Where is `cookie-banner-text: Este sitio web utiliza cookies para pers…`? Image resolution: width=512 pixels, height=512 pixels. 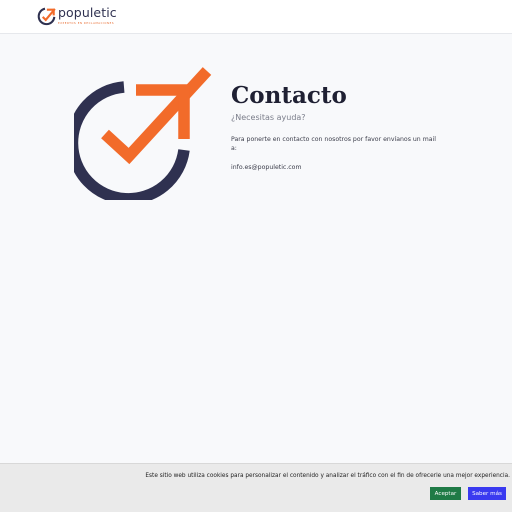 cookie-banner-text: Este sitio web utiliza cookies para pers… is located at coordinates (327, 476).